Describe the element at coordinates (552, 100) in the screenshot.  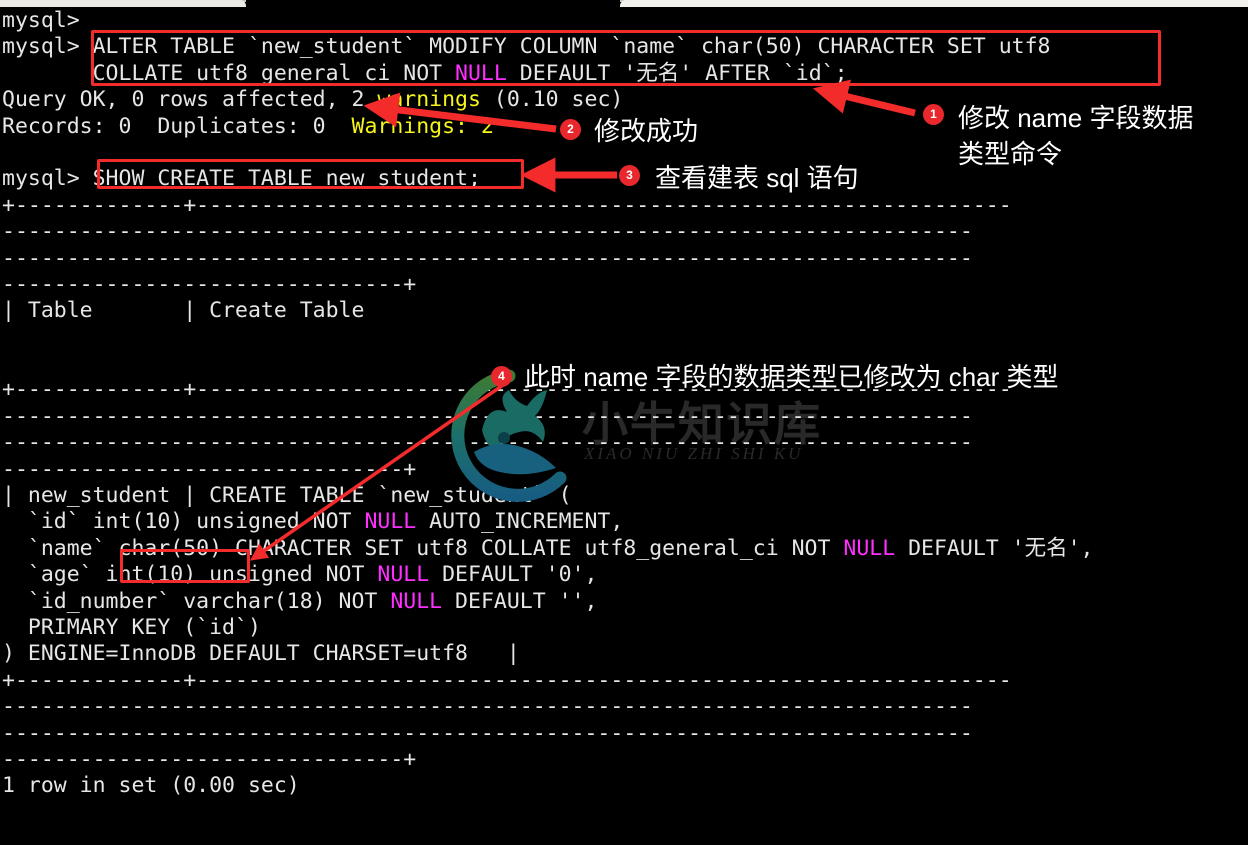
I see `terminal-text: (0.10 sec)` at that location.